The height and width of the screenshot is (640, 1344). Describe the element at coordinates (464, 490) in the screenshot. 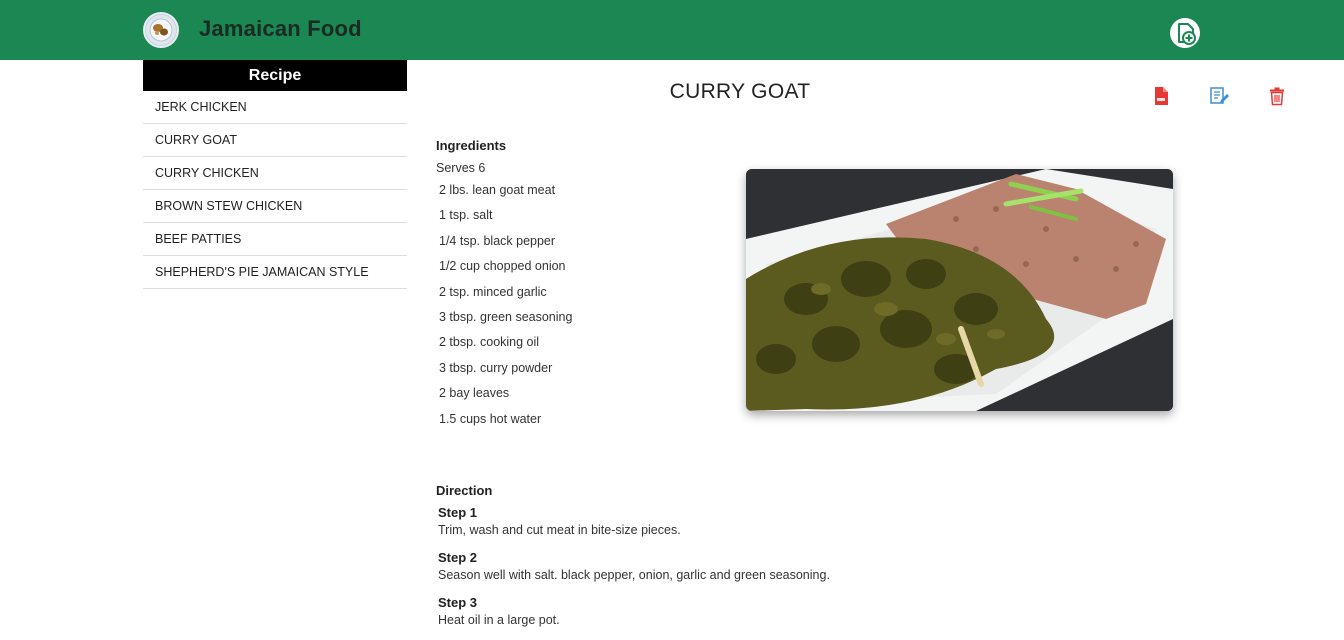

I see `direction-heading: Direction` at that location.